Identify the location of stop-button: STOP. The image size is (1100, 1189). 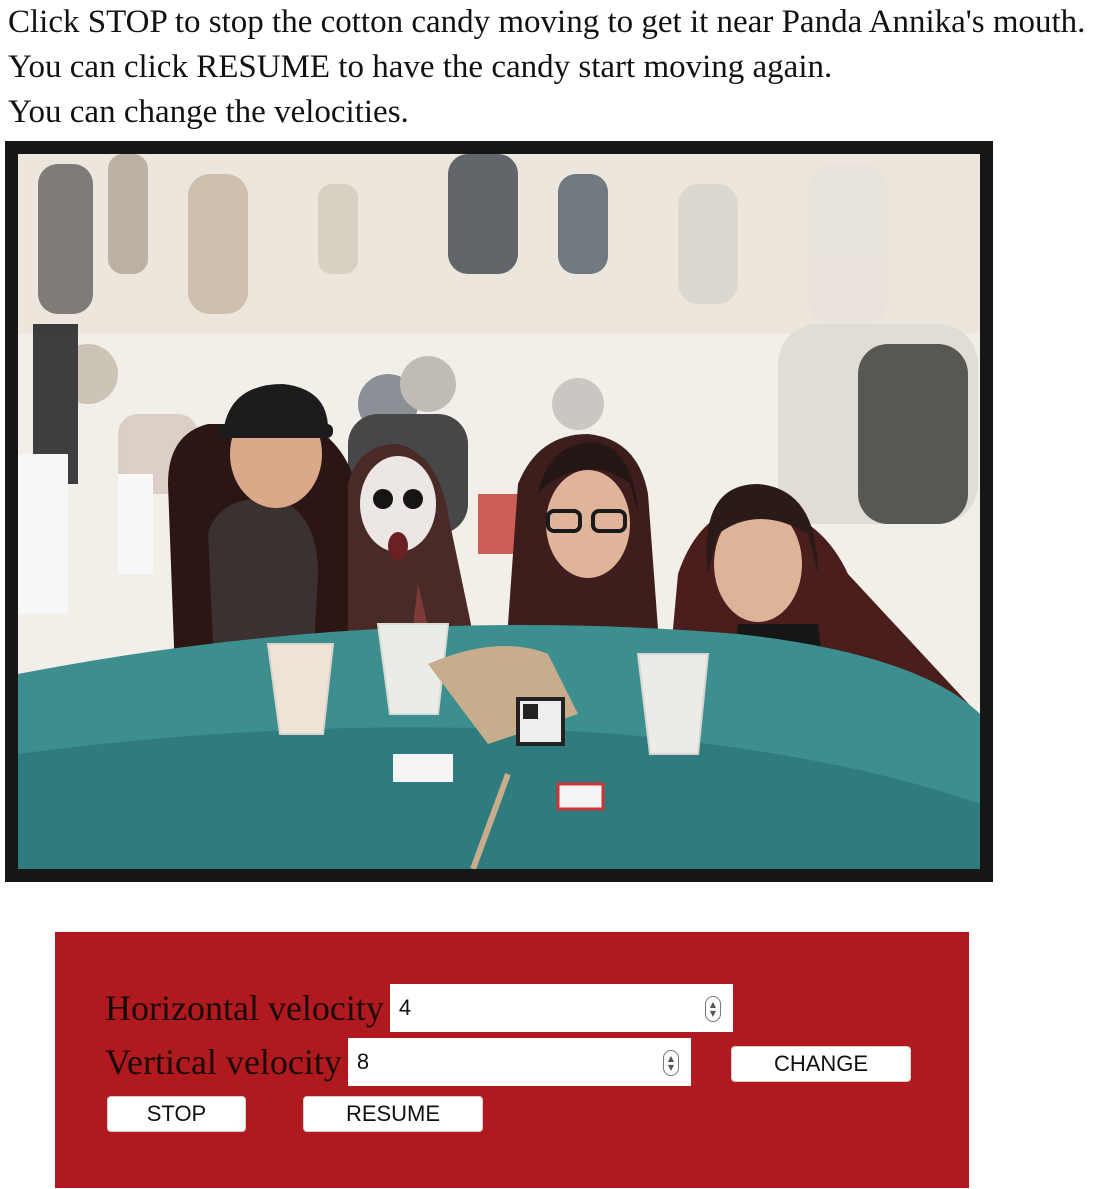
(176, 1114).